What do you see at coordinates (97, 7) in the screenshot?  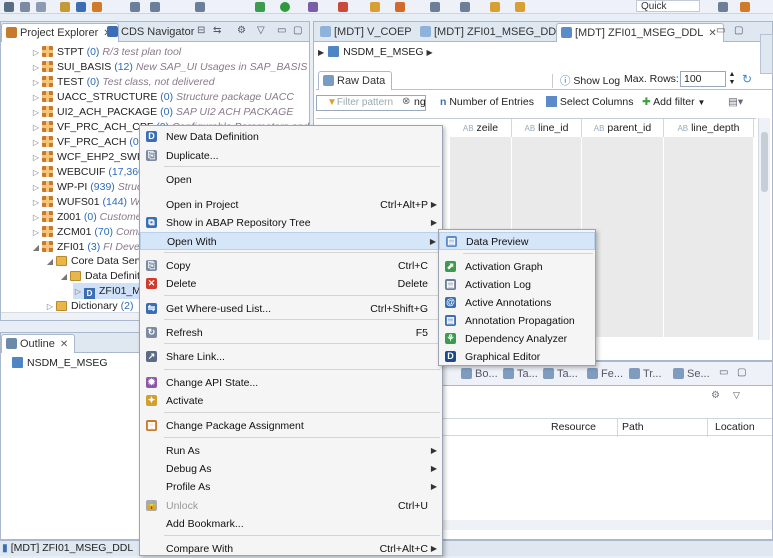 I see `transport-icon` at bounding box center [97, 7].